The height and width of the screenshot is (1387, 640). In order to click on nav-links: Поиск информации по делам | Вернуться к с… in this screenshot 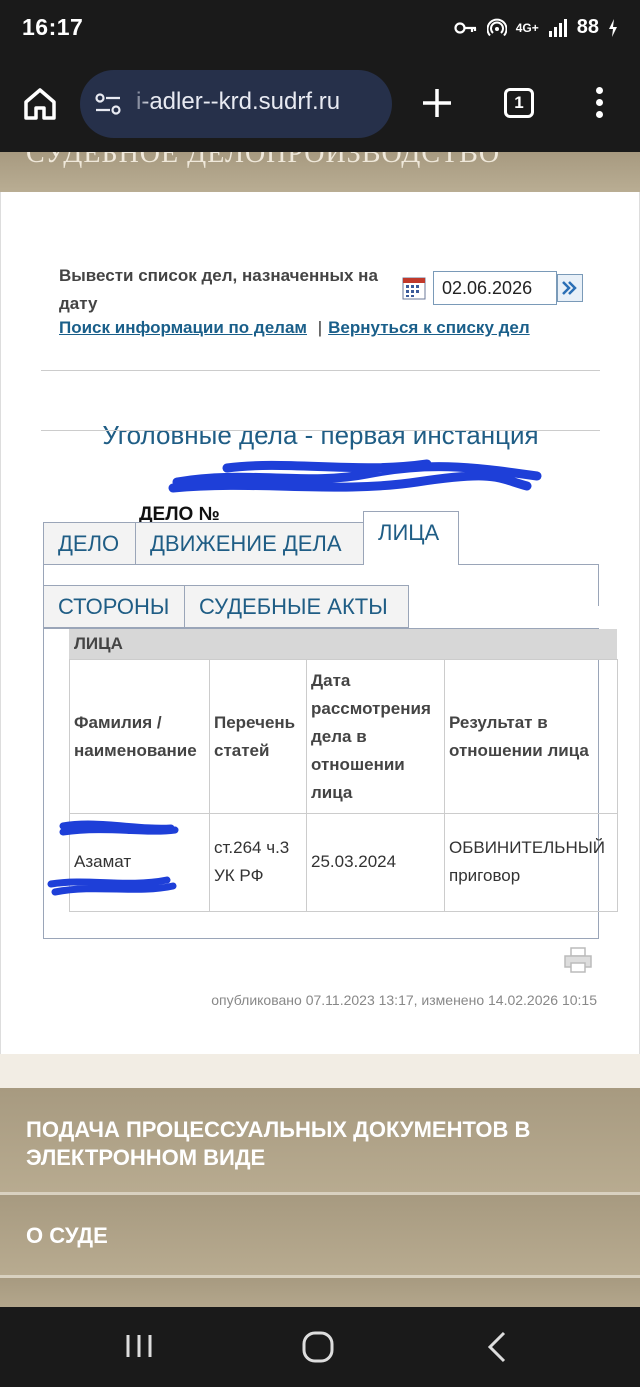, I will do `click(294, 328)`.